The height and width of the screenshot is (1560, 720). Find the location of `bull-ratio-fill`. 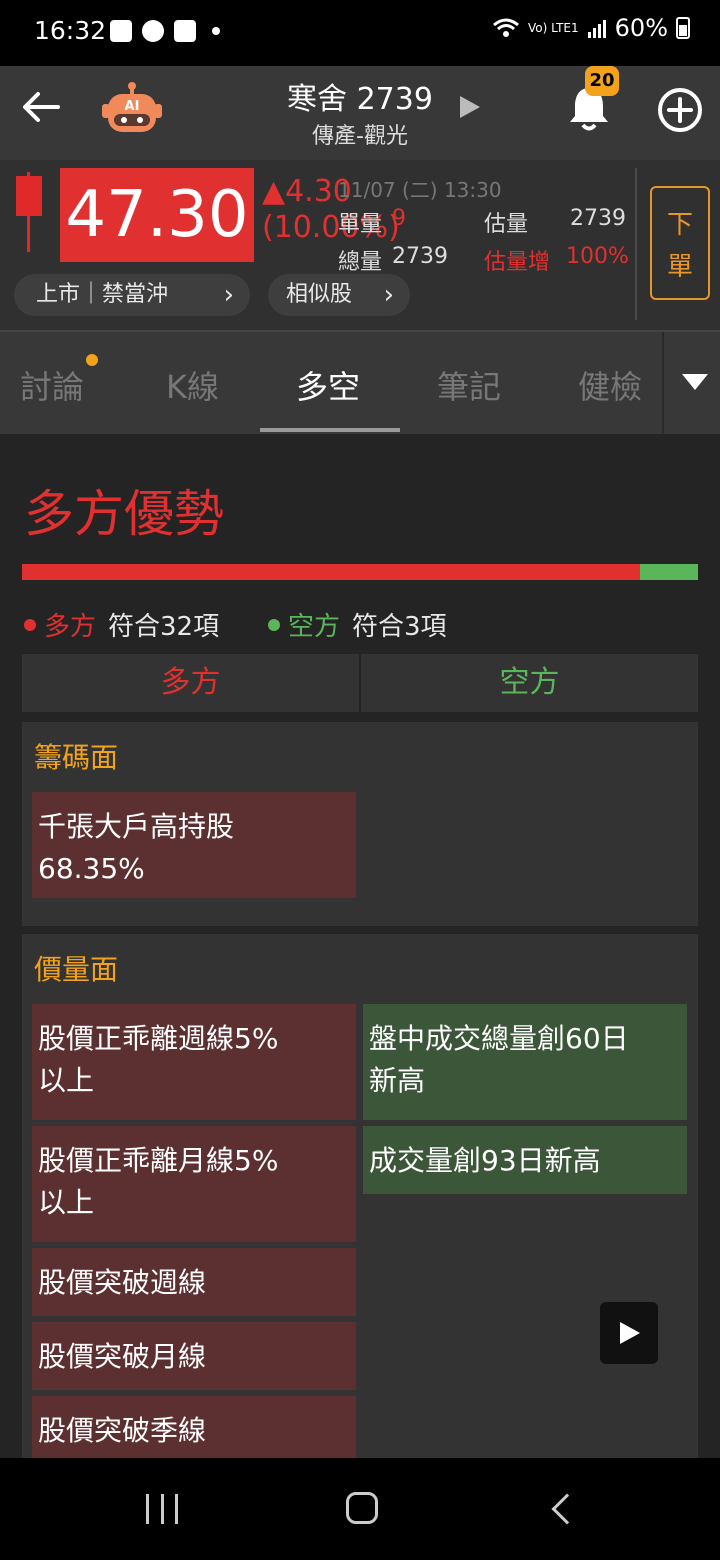

bull-ratio-fill is located at coordinates (331, 572).